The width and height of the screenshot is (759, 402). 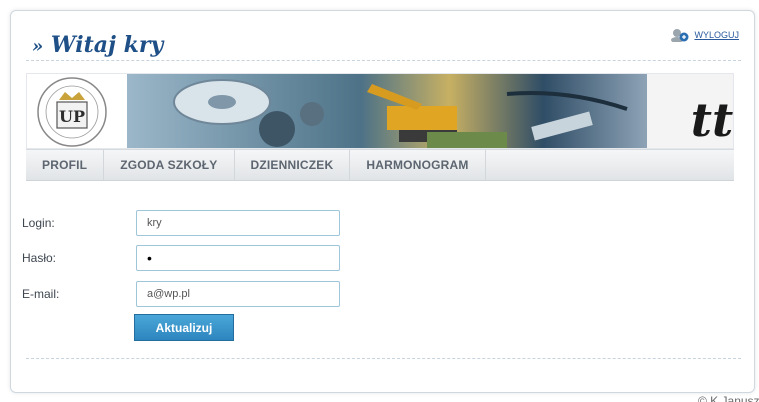 What do you see at coordinates (383, 60) in the screenshot?
I see `divider-top` at bounding box center [383, 60].